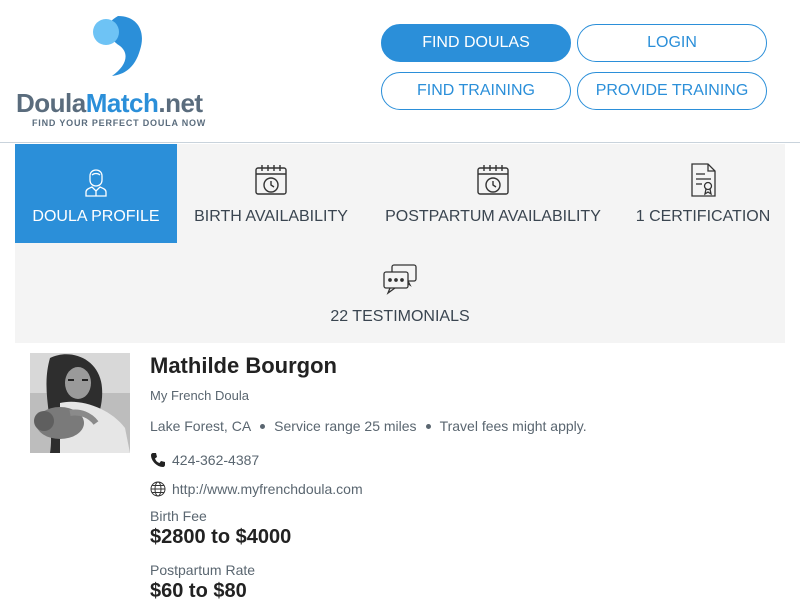  I want to click on tab-certification: 1 CERTIFICATION, so click(703, 193).